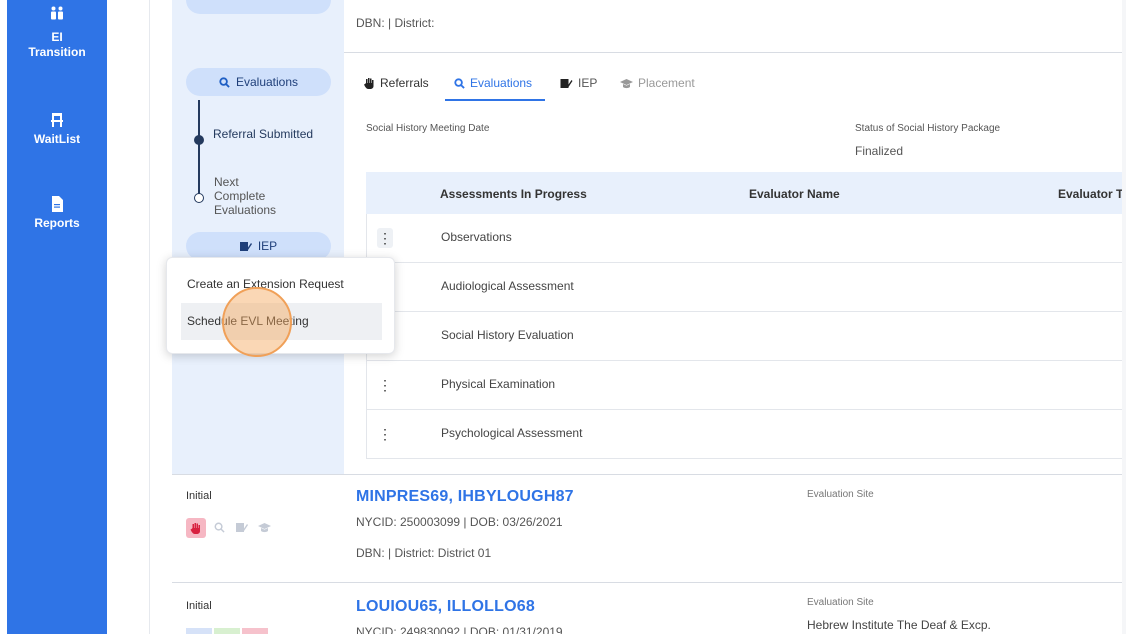  What do you see at coordinates (57, 13) in the screenshot?
I see `people-icon` at bounding box center [57, 13].